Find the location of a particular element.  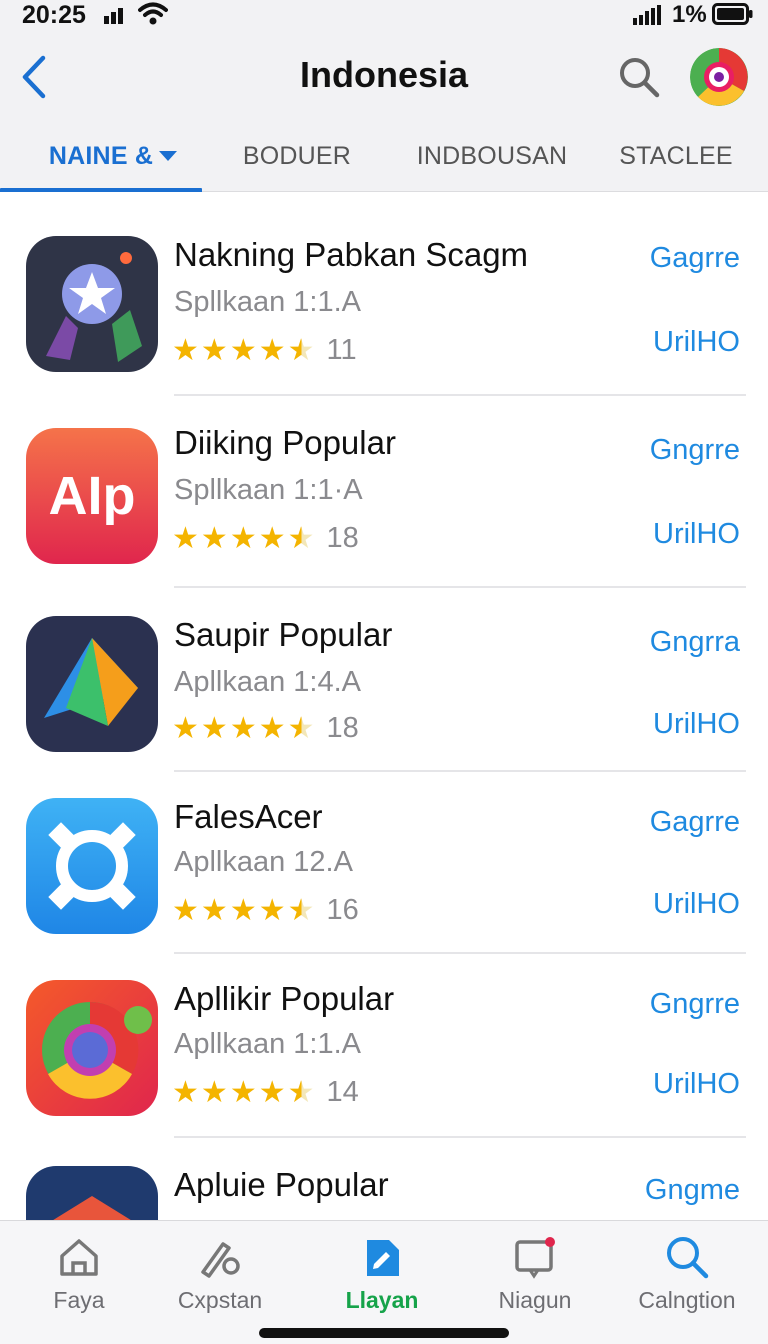

star-rating: ★ ★ ★ ★ ★ 11 is located at coordinates (264, 350).